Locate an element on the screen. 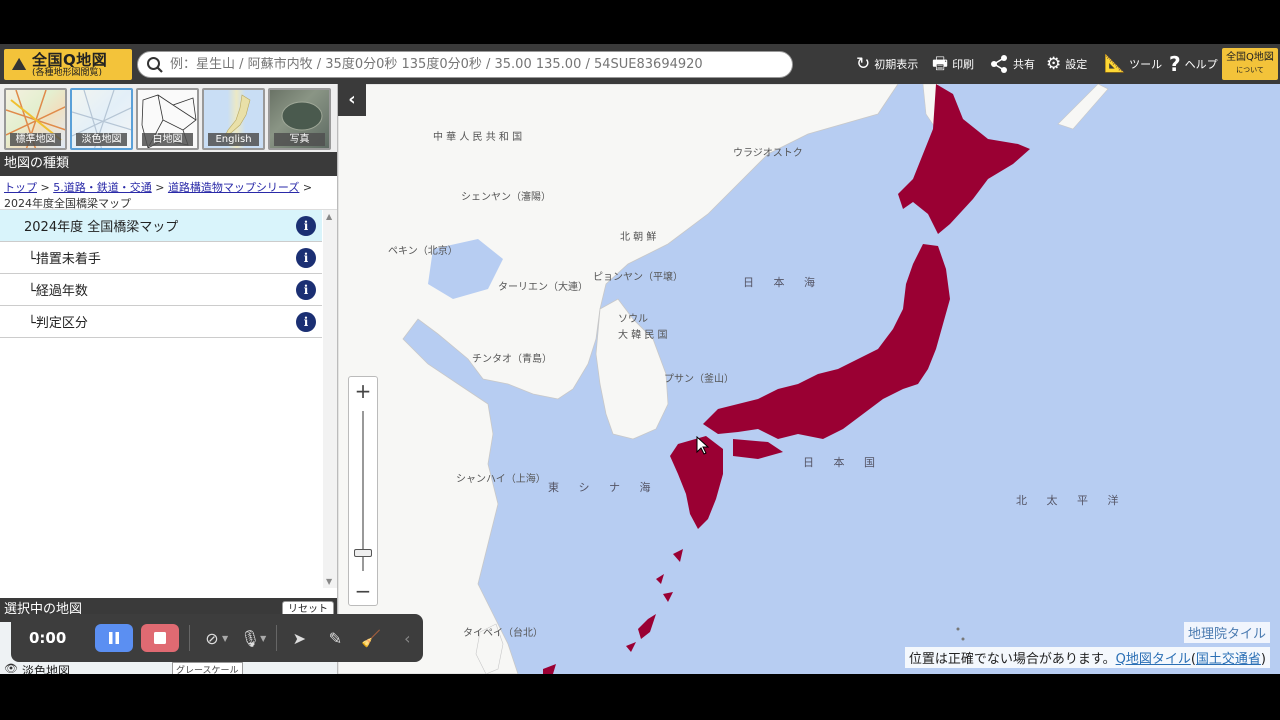 The image size is (1280, 720). broom-icon: 🧹 is located at coordinates (371, 638).